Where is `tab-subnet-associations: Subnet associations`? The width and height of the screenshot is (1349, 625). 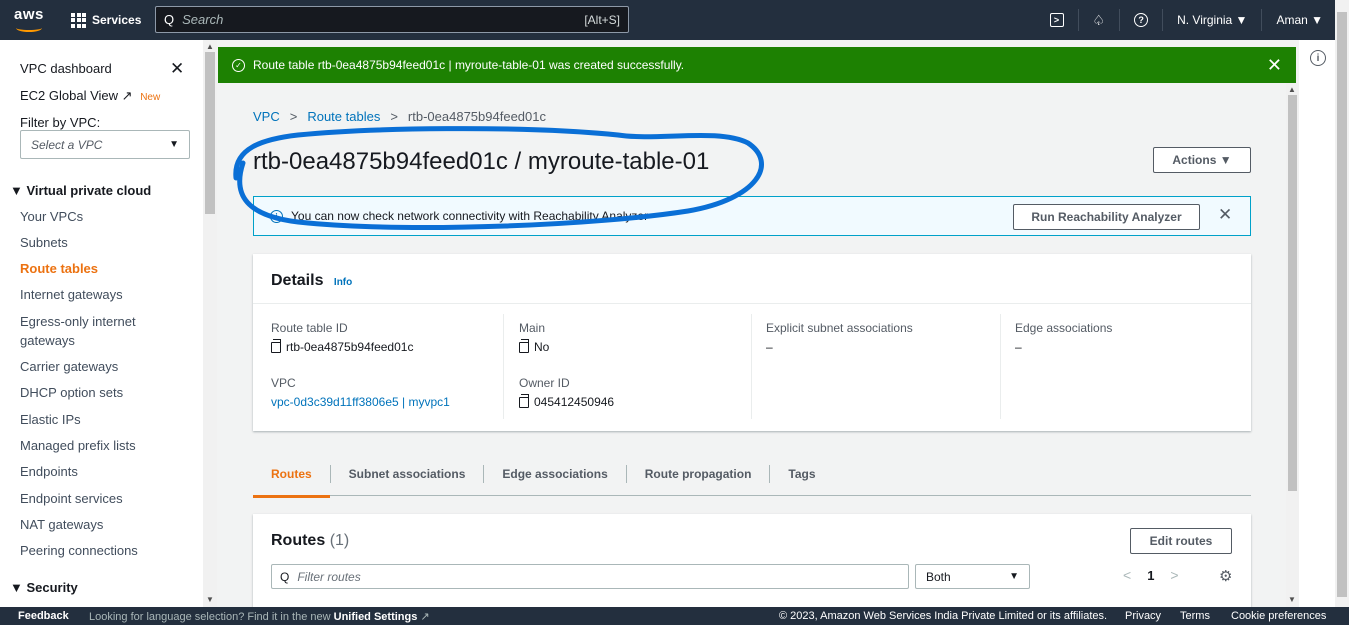
tab-subnet-associations: Subnet associations is located at coordinates (406, 474).